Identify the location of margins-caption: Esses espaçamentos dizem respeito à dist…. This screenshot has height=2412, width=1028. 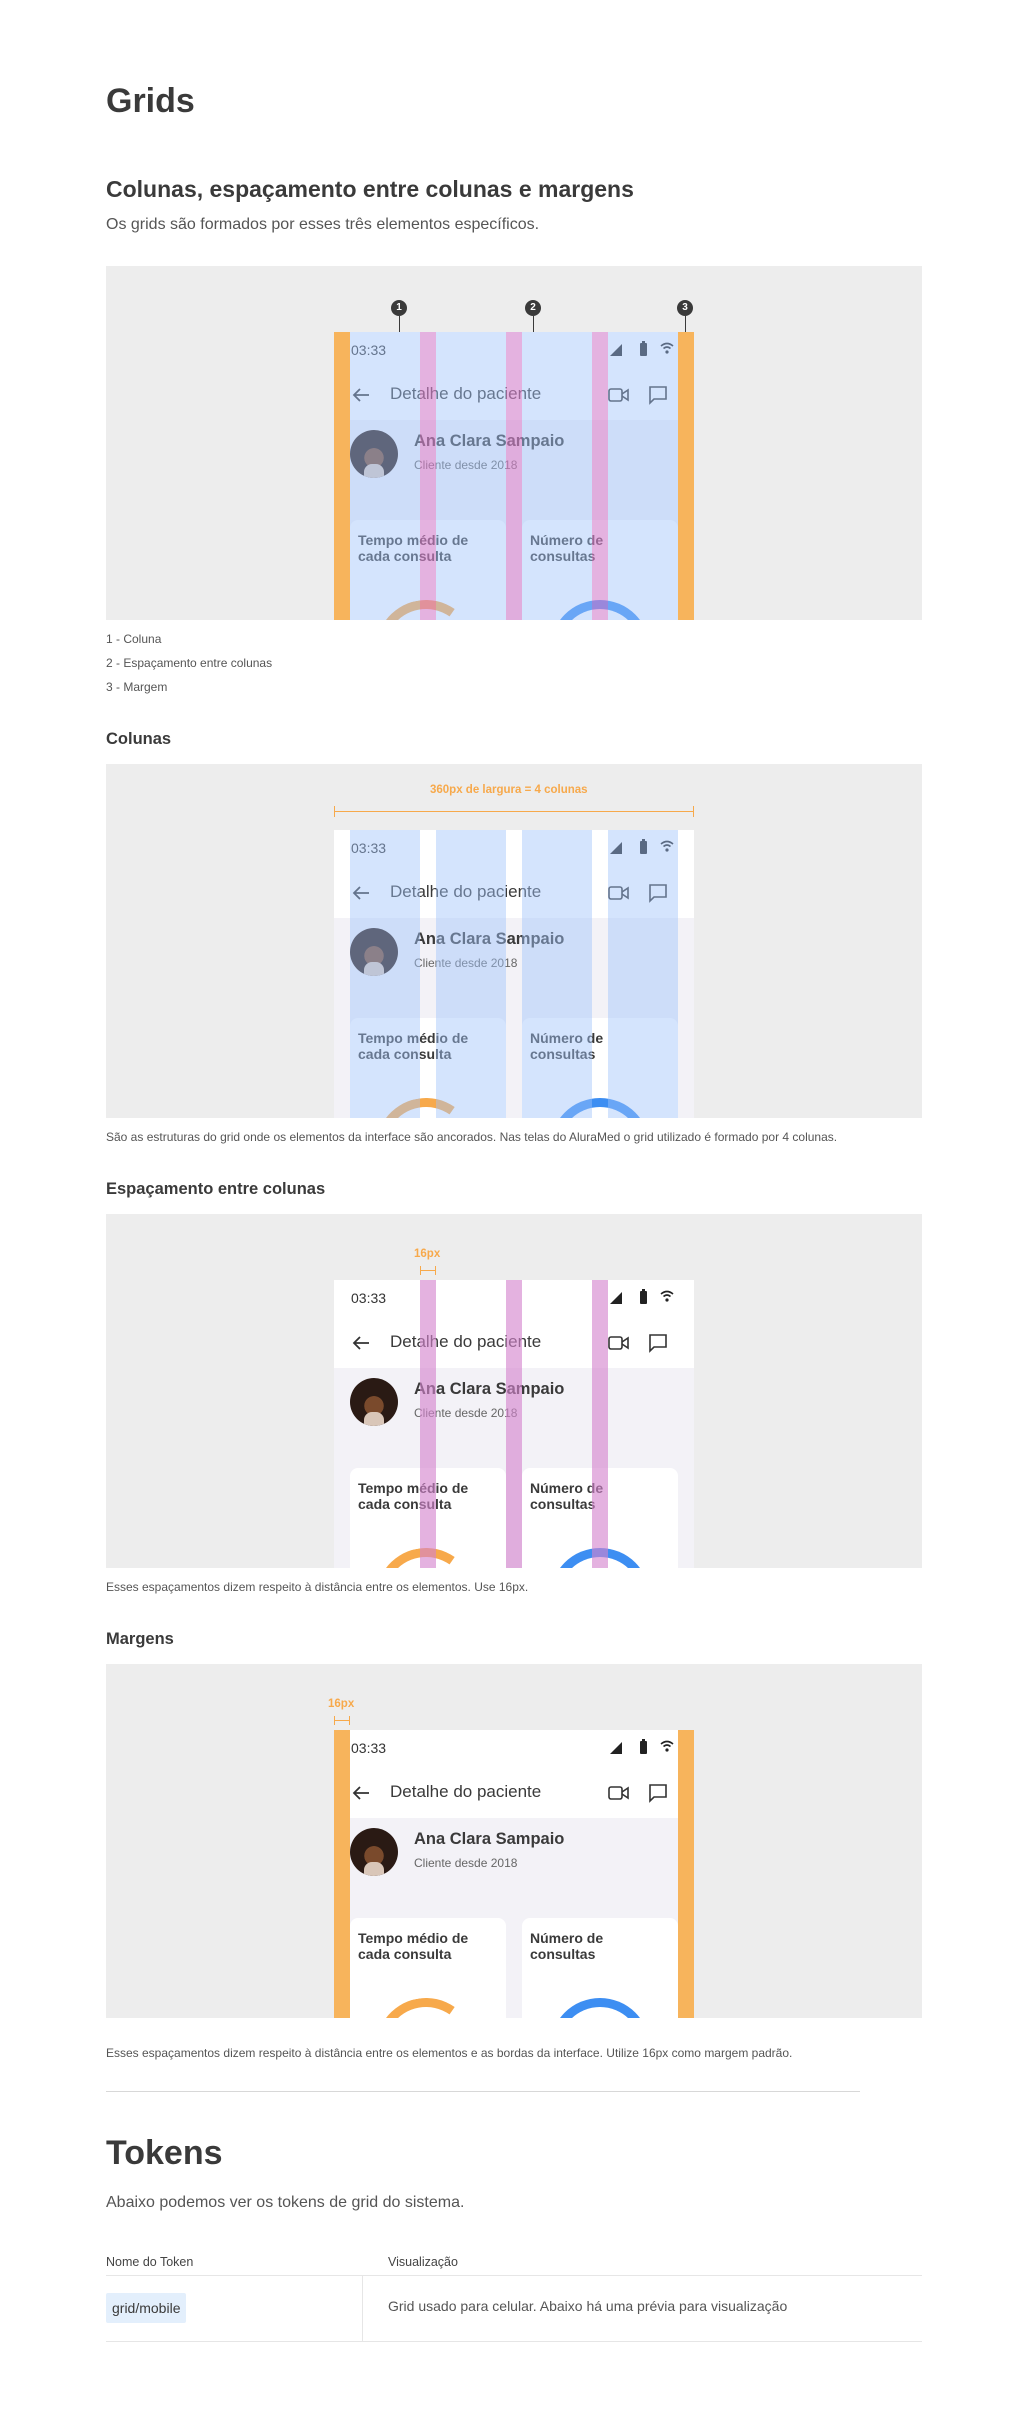
(449, 2053).